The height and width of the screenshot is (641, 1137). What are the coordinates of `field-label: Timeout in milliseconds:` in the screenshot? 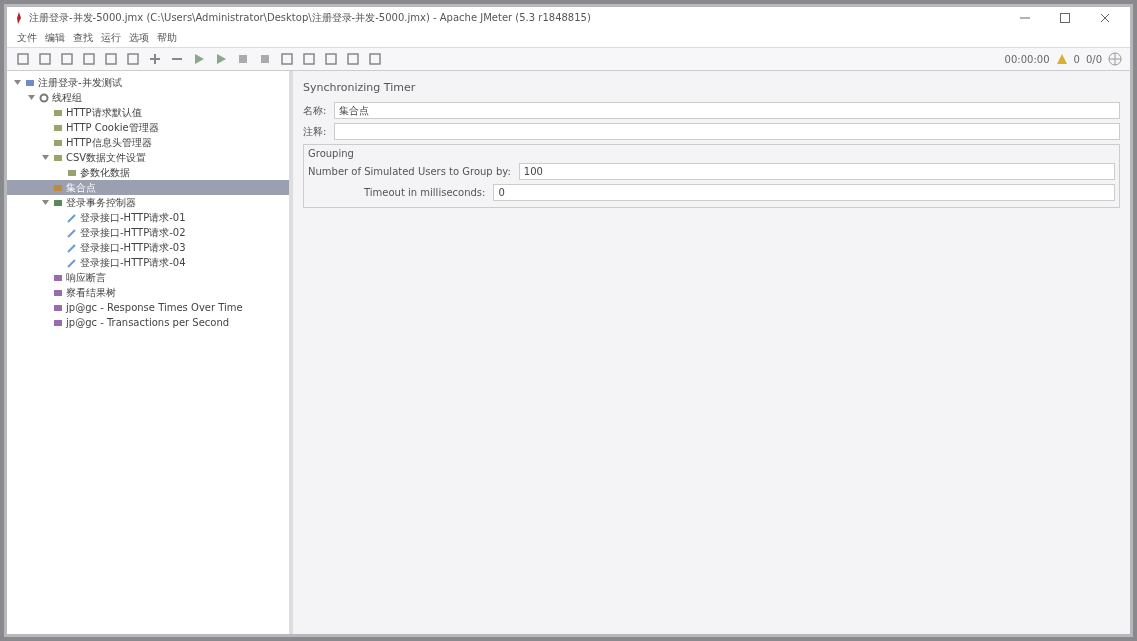 It's located at (425, 192).